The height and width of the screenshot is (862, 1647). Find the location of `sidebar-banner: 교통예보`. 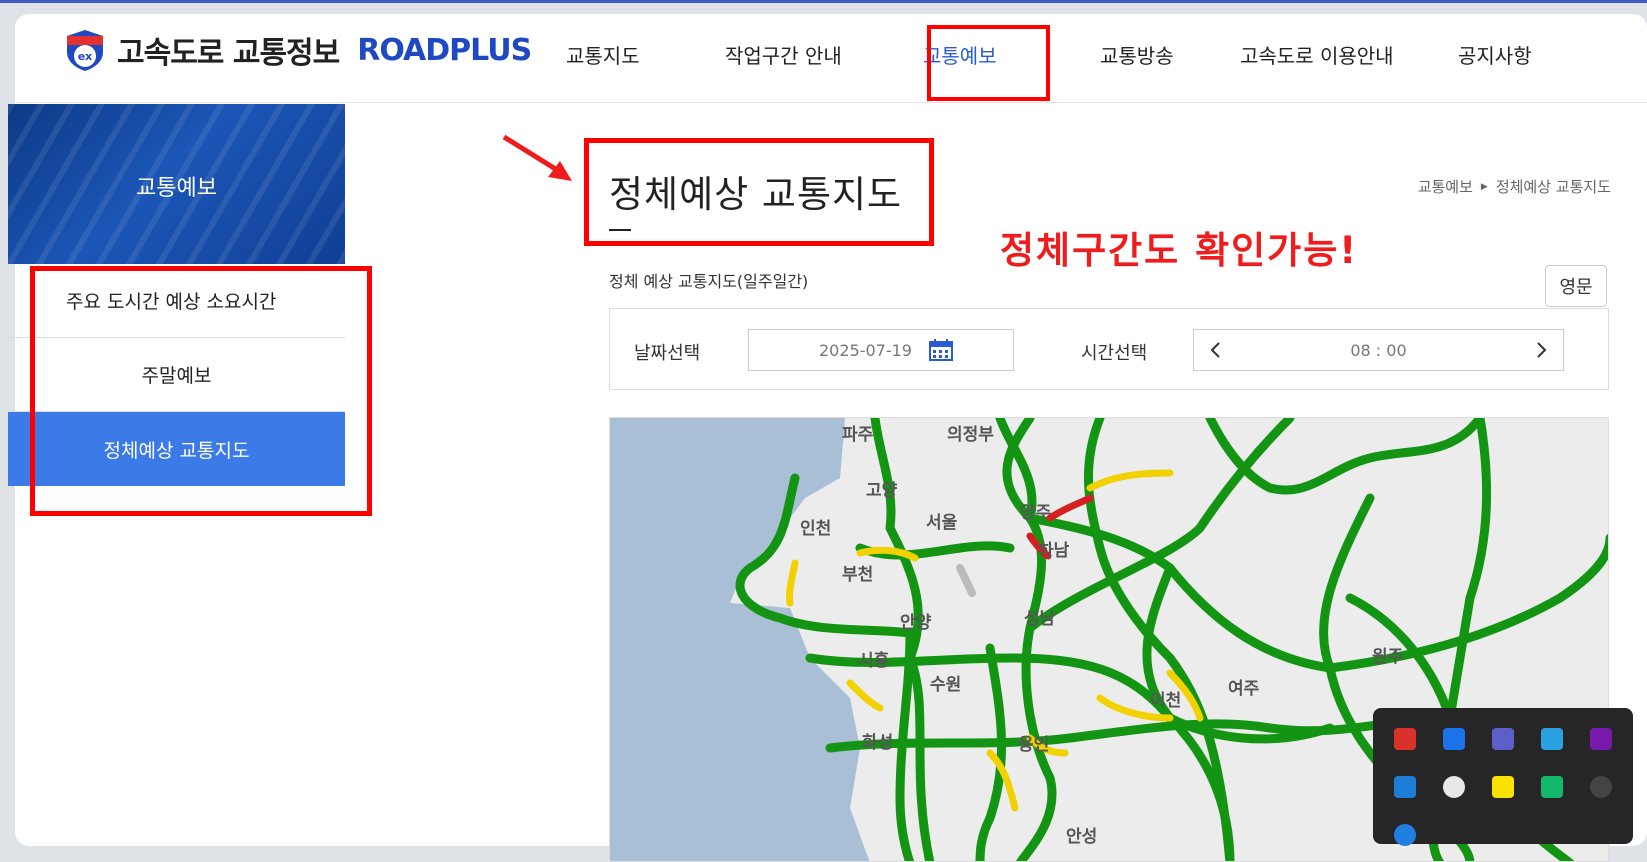

sidebar-banner: 교통예보 is located at coordinates (176, 184).